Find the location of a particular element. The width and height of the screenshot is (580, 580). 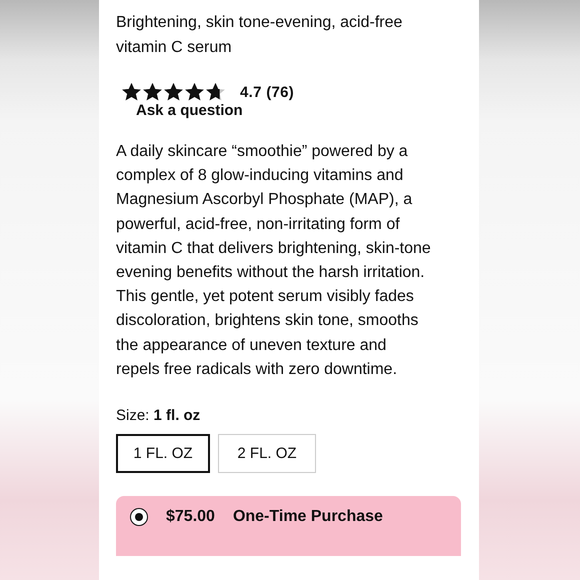

size-option: 2 FL. OZ is located at coordinates (267, 454).